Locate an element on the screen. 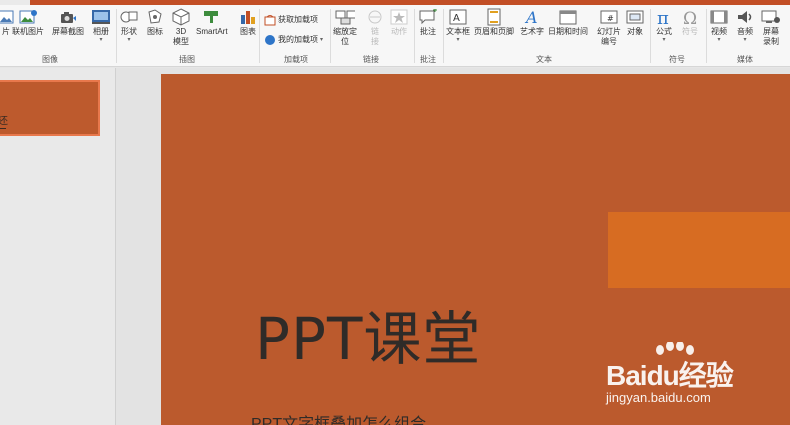  wordart-button: A 艺术字 is located at coordinates (532, 22).